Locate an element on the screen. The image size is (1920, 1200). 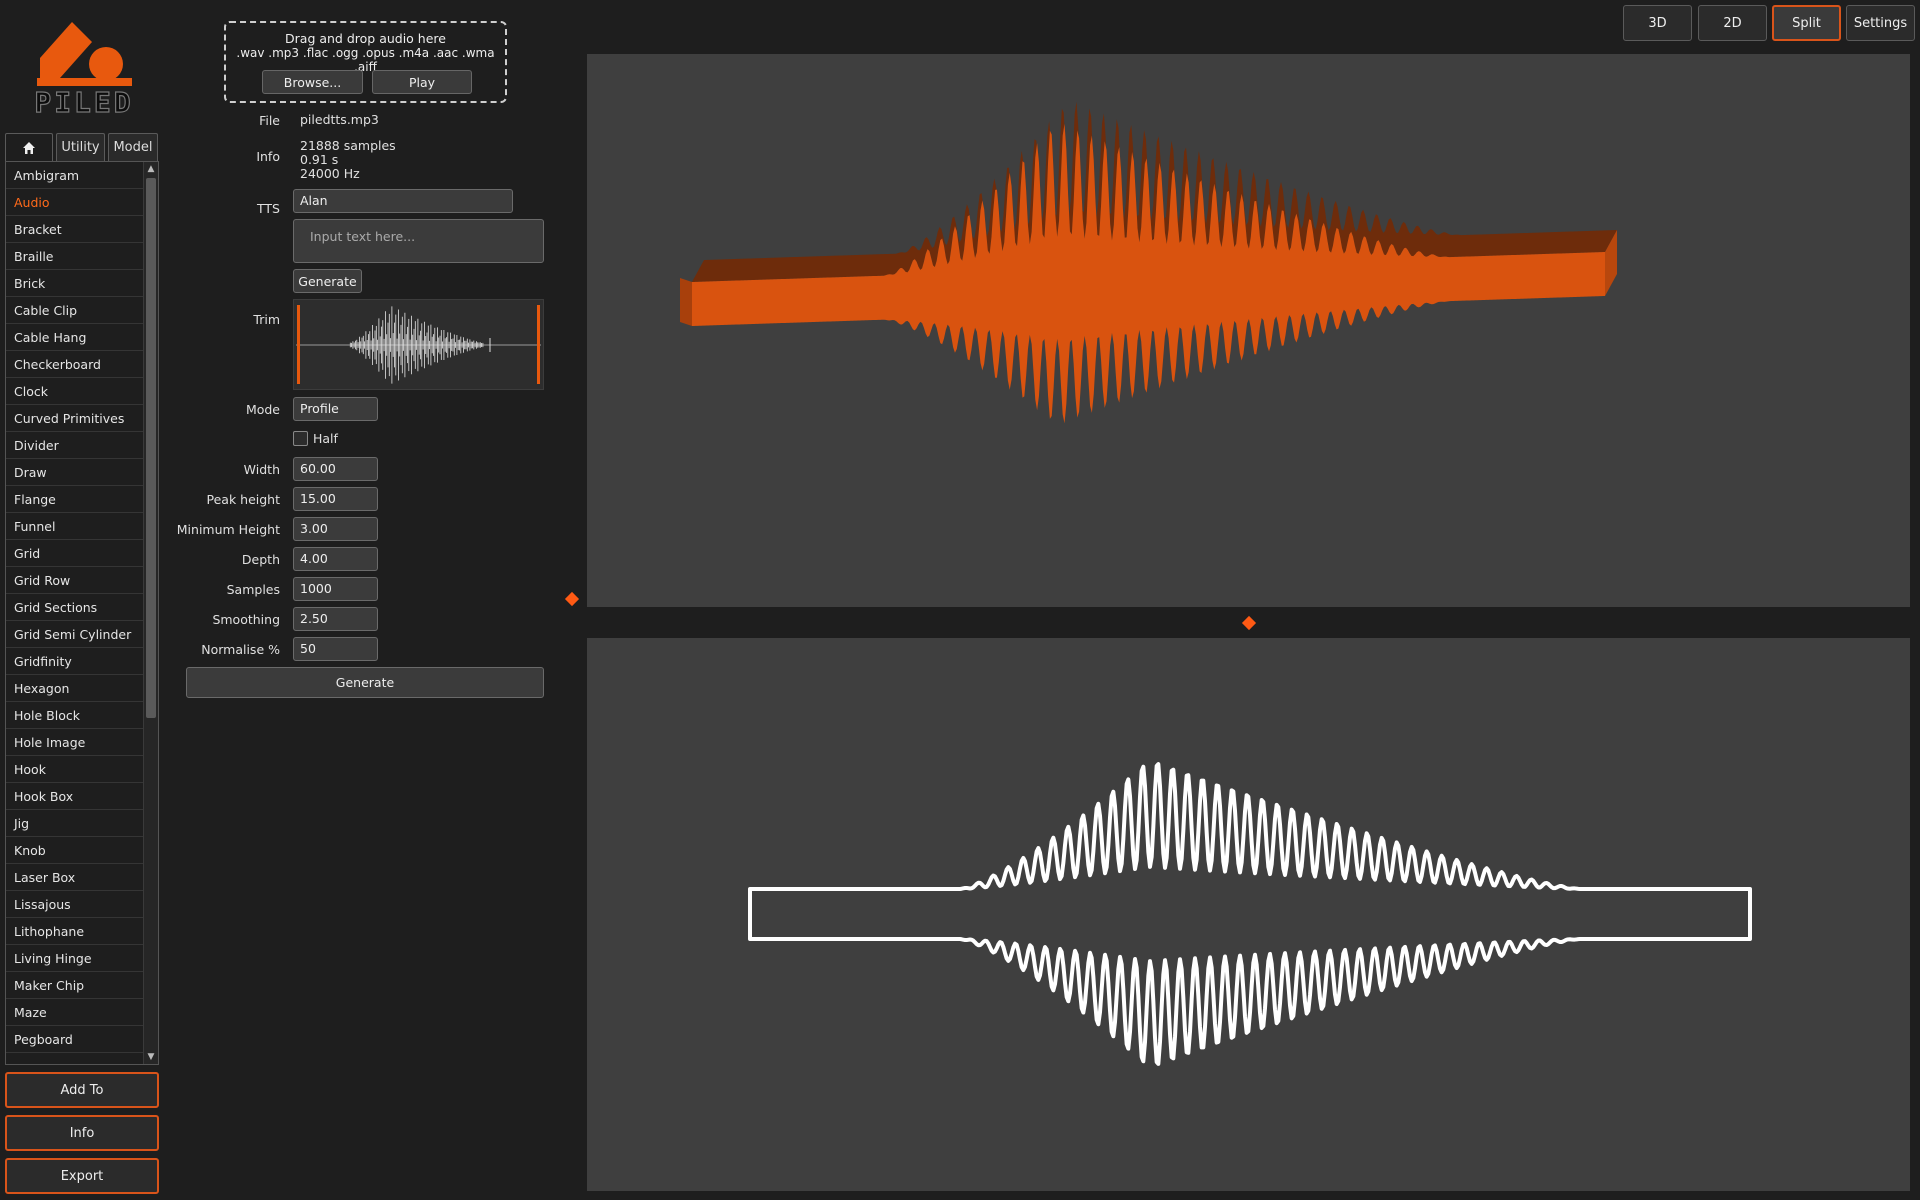
list-item: Checkerboard is located at coordinates (75, 364).